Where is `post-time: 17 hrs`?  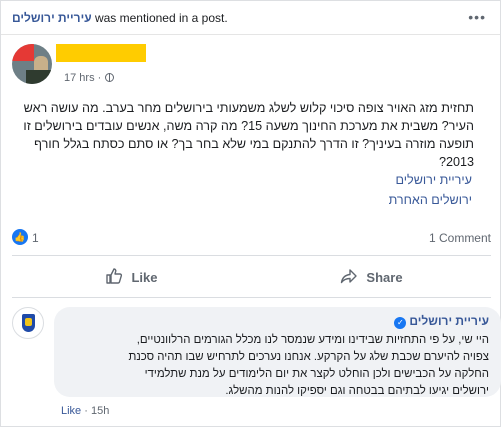 post-time: 17 hrs is located at coordinates (79, 78).